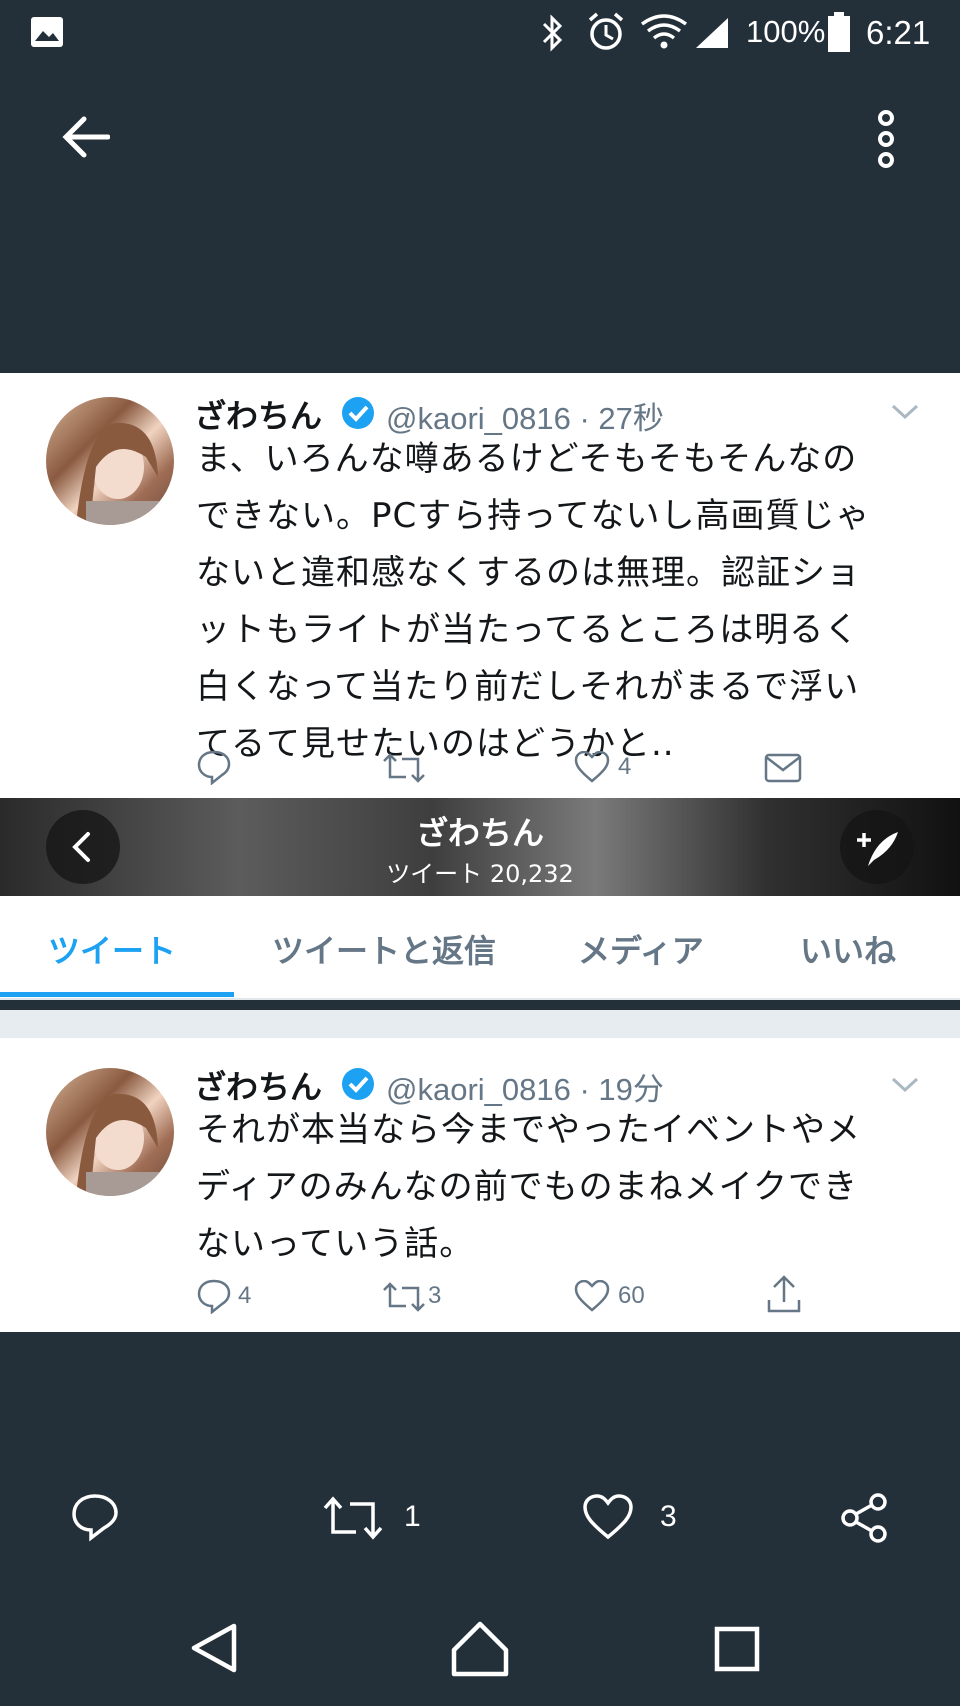 The width and height of the screenshot is (960, 1706). What do you see at coordinates (664, 32) in the screenshot?
I see `wifi-icon` at bounding box center [664, 32].